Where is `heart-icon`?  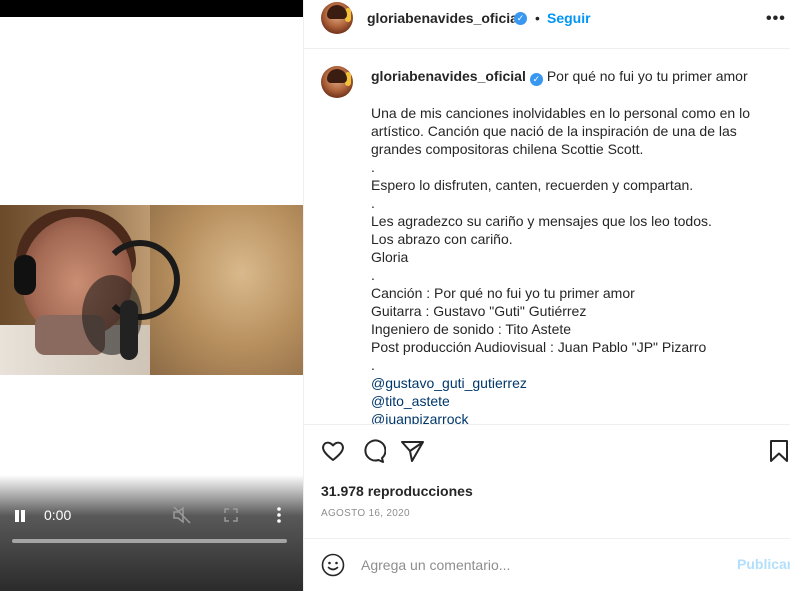 heart-icon is located at coordinates (333, 451).